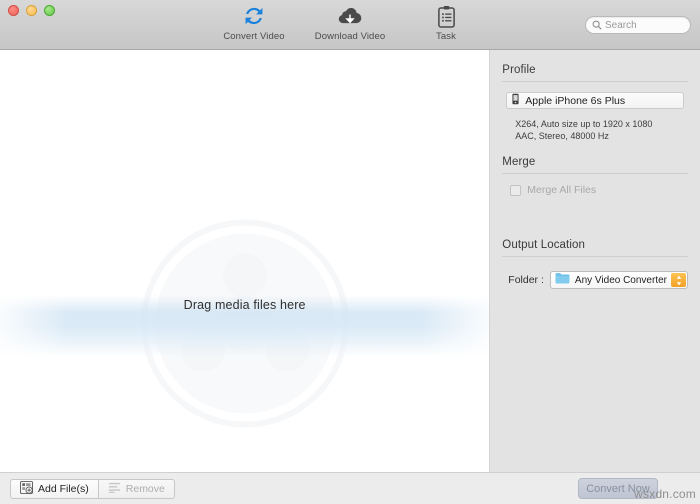 The image size is (700, 504). Describe the element at coordinates (595, 81) in the screenshot. I see `profile-section-divider` at that location.